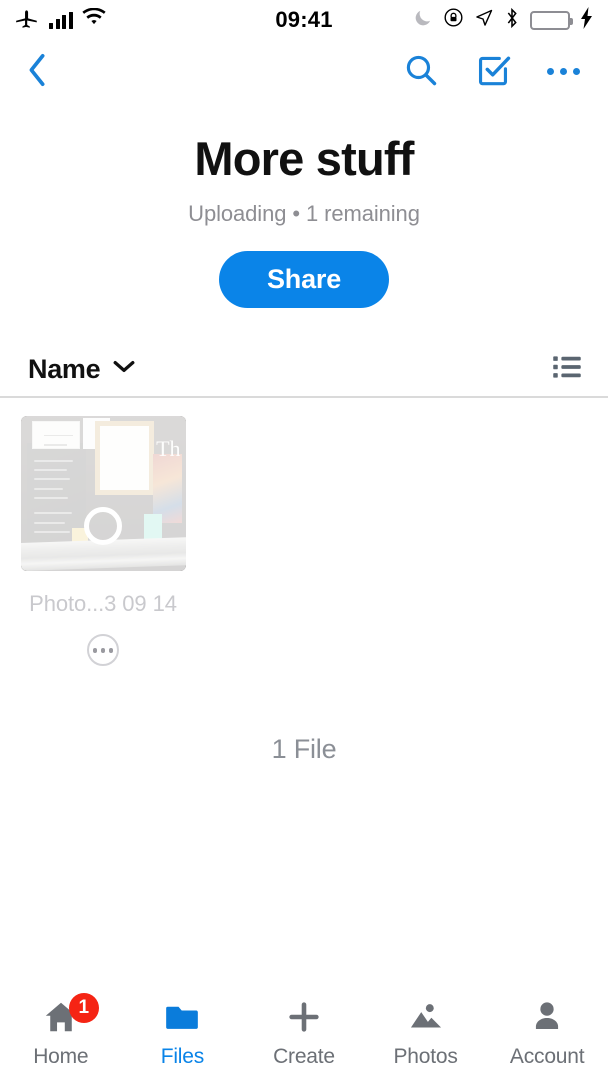 Image resolution: width=608 pixels, height=1080 pixels. I want to click on navigation-actions, so click(491, 71).